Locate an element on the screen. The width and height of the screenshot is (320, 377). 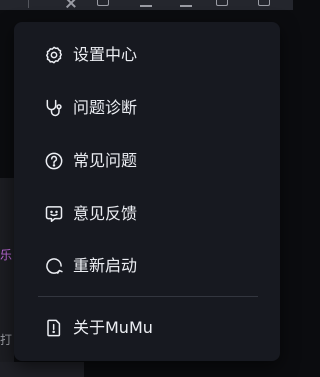
gear-icon is located at coordinates (54, 55).